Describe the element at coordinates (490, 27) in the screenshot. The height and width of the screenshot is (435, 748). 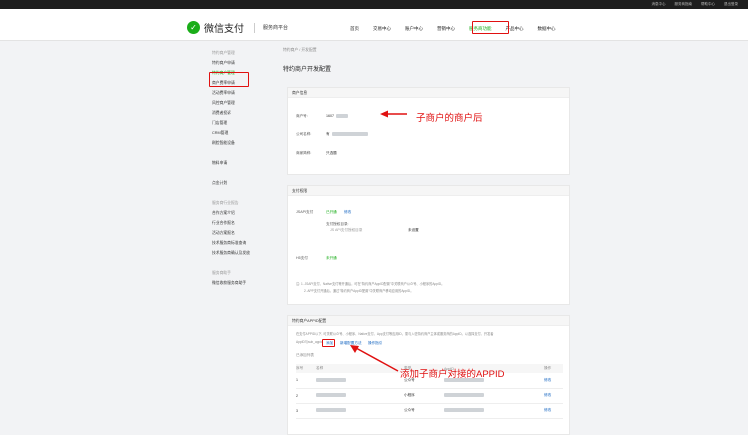
I see `nav-highlight-box` at that location.